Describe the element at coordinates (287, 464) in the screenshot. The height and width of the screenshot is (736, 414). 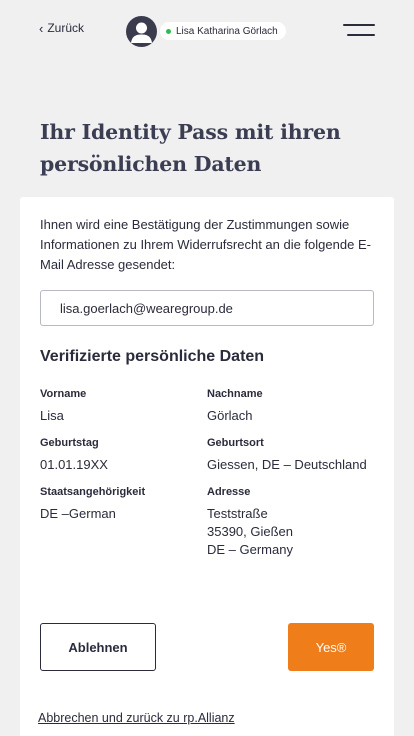
I see `field-value: Giessen, DE – Deutschland` at that location.